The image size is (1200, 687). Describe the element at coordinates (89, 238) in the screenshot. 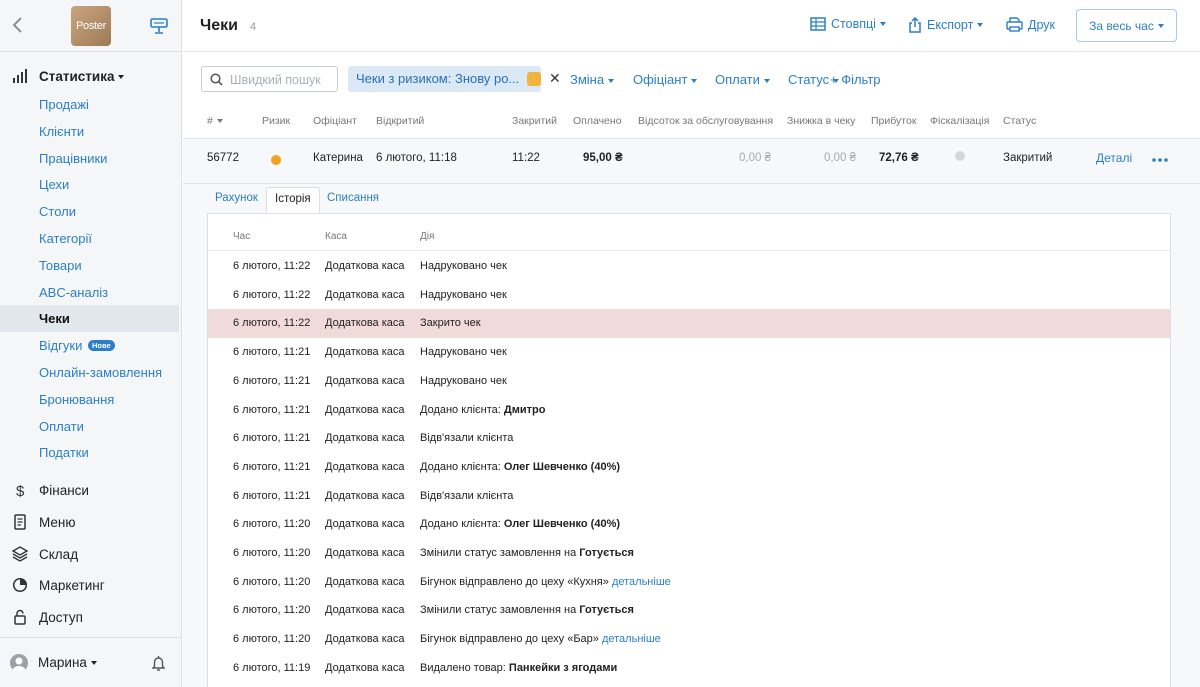

I see `sidebar-item: Категорії` at that location.